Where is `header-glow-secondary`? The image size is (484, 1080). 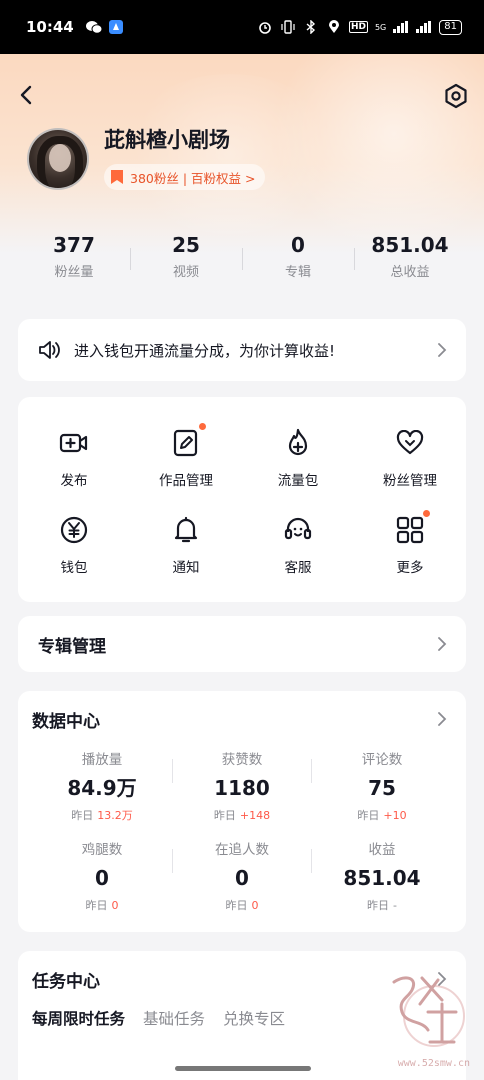
header-glow-secondary is located at coordinates (230, 154).